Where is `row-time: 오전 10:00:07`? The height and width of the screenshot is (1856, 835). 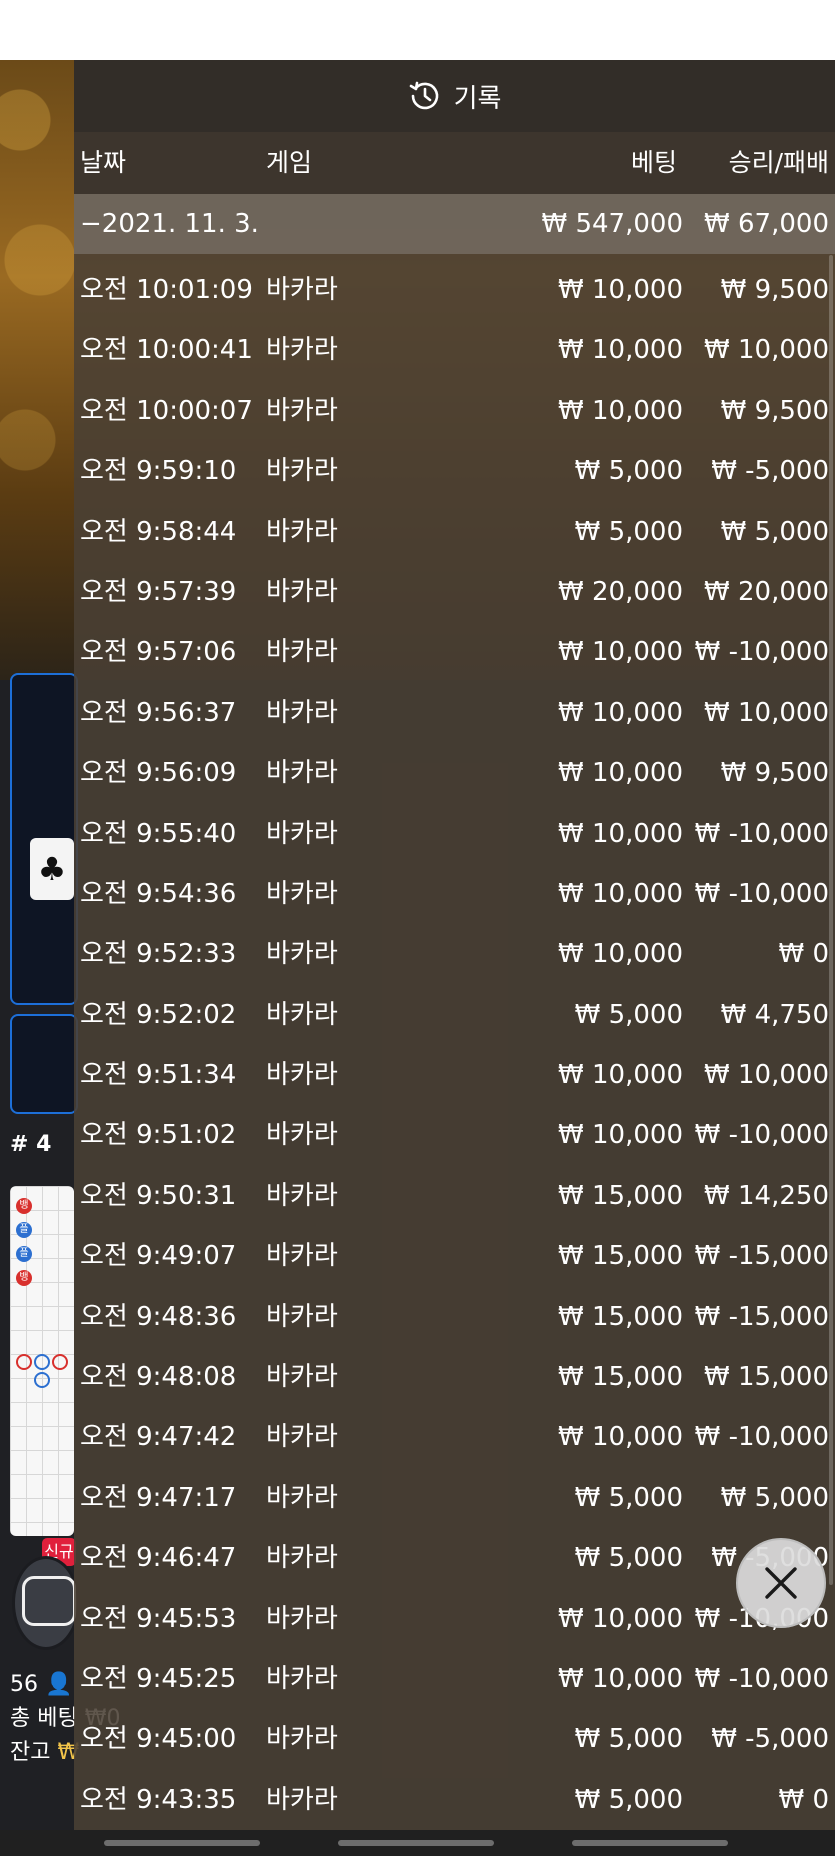
row-time: 오전 10:00:07 is located at coordinates (166, 410).